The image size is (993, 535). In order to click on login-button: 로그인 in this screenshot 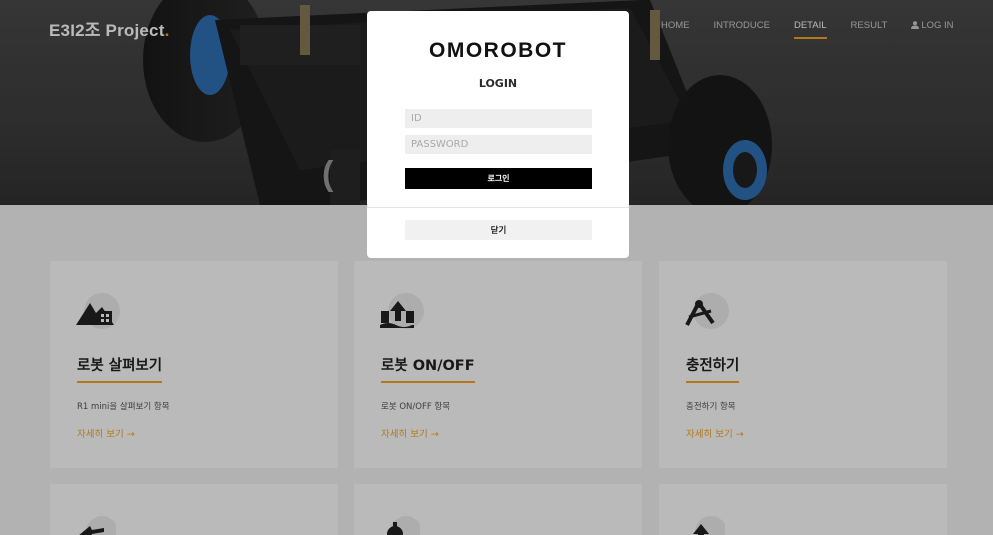, I will do `click(498, 178)`.